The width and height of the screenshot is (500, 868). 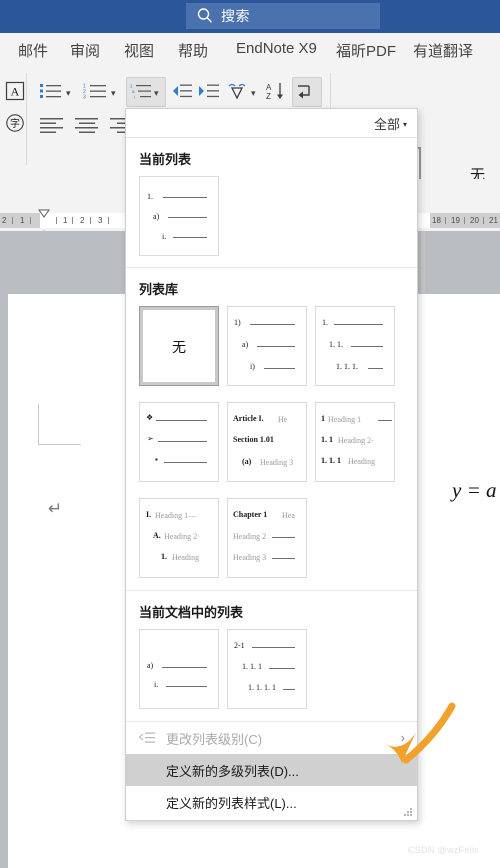 I want to click on tab-endnote-x9: EndNote X9, so click(x=276, y=48).